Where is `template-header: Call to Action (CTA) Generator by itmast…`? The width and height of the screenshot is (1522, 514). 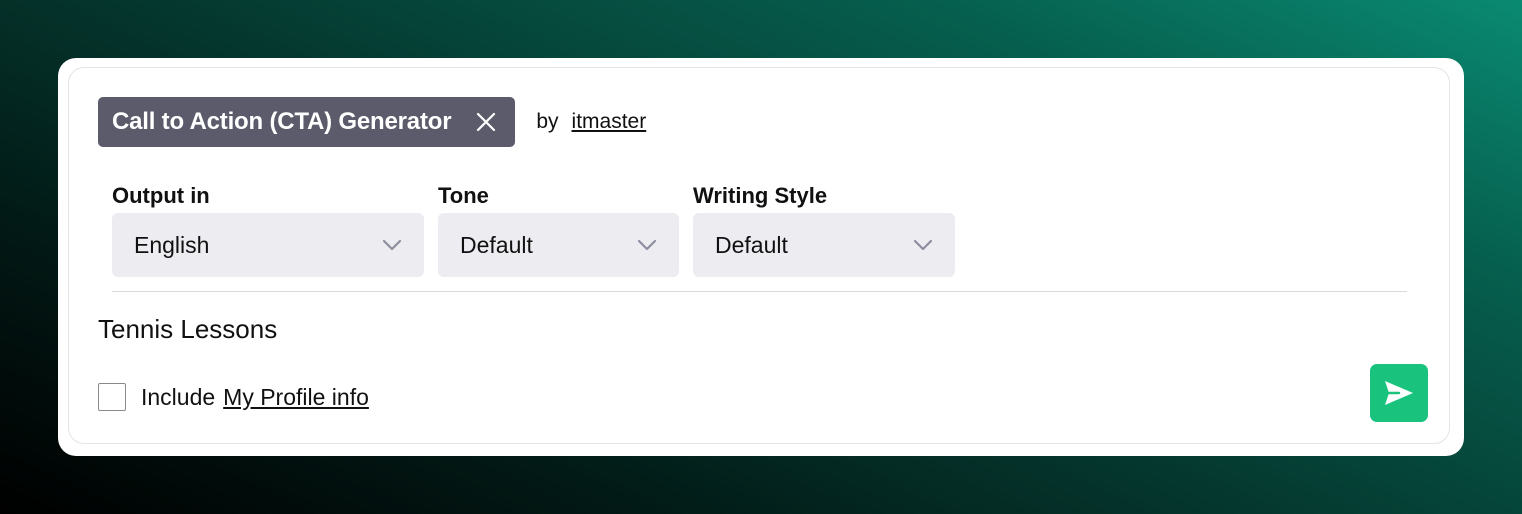
template-header: Call to Action (CTA) Generator by itmast… is located at coordinates (372, 122).